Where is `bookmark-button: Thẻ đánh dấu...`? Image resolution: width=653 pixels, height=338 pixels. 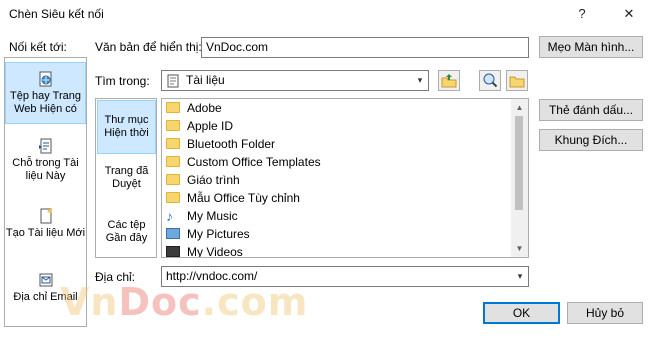 bookmark-button: Thẻ đánh dấu... is located at coordinates (591, 110).